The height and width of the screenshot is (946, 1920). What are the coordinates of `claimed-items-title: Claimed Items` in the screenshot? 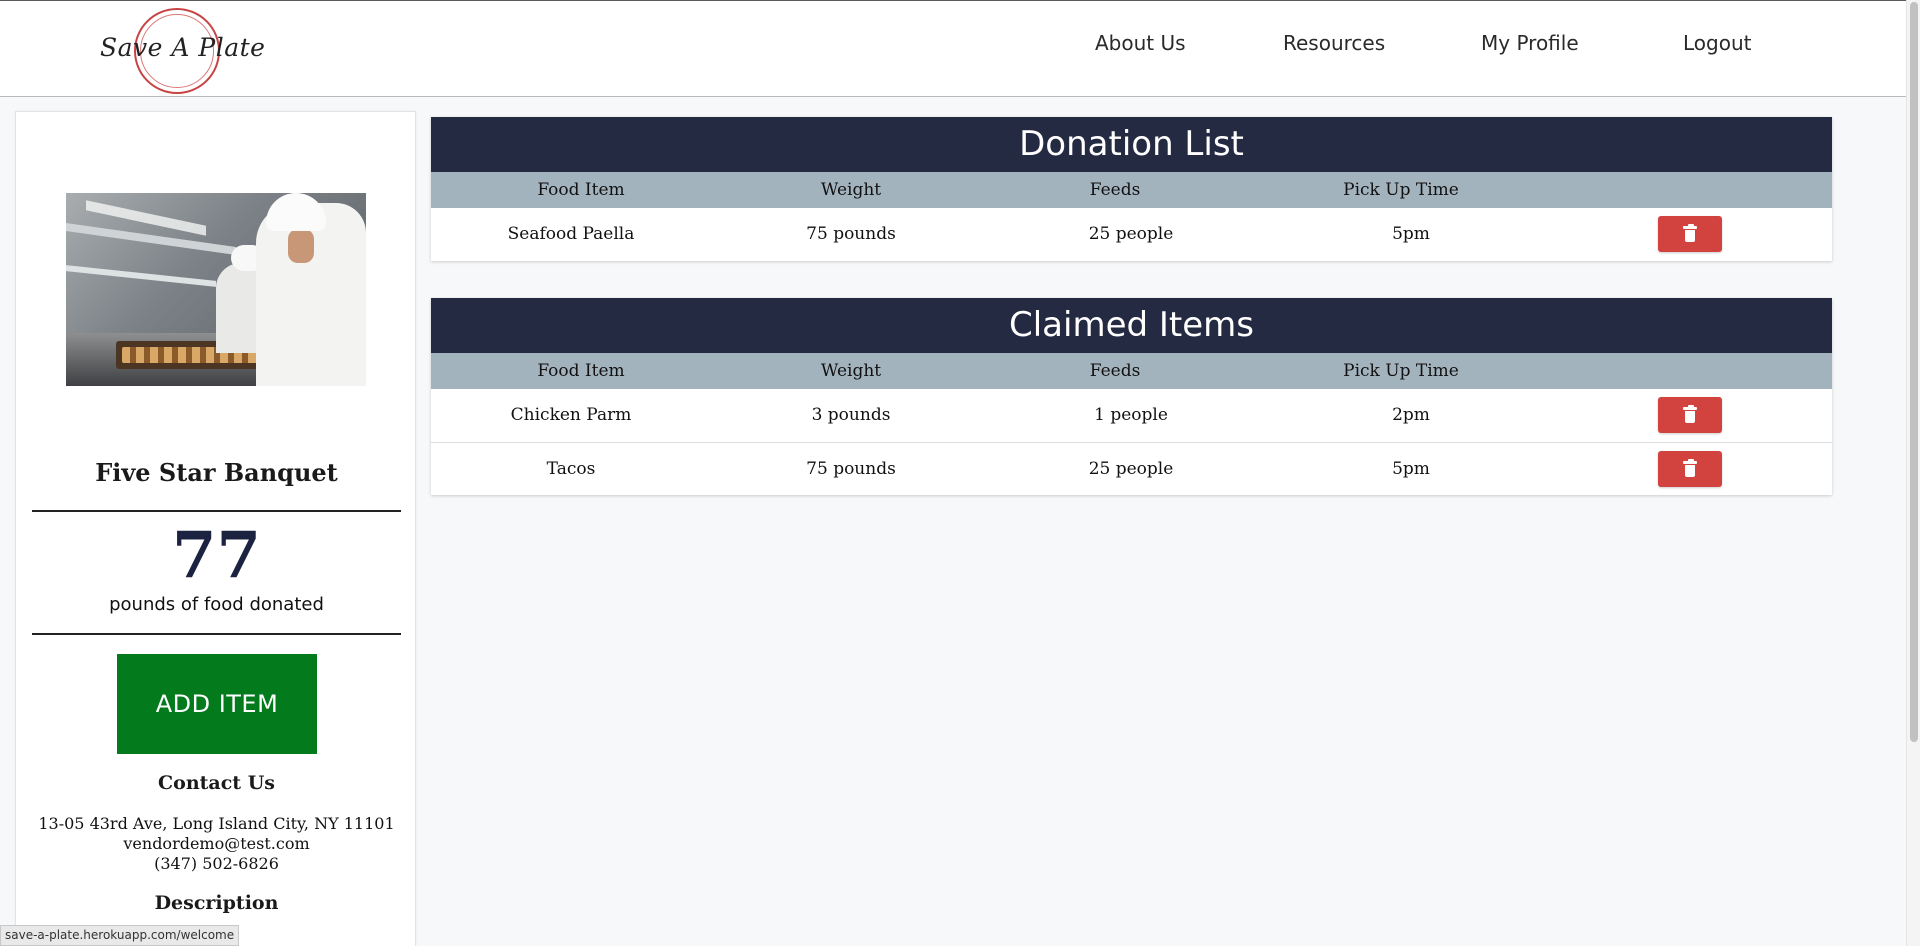 It's located at (1131, 325).